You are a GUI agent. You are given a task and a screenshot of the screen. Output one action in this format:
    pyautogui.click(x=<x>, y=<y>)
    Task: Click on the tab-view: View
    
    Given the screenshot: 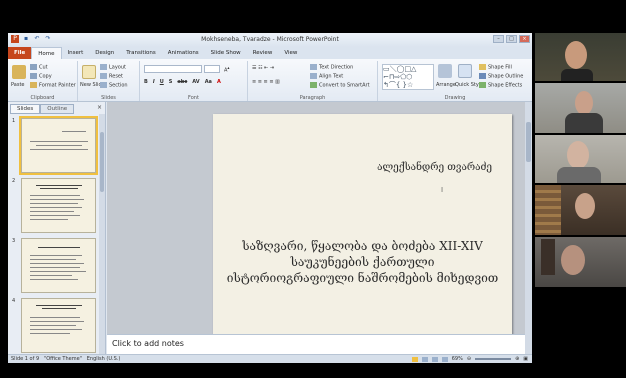 What is the action you would take?
    pyautogui.click(x=290, y=53)
    